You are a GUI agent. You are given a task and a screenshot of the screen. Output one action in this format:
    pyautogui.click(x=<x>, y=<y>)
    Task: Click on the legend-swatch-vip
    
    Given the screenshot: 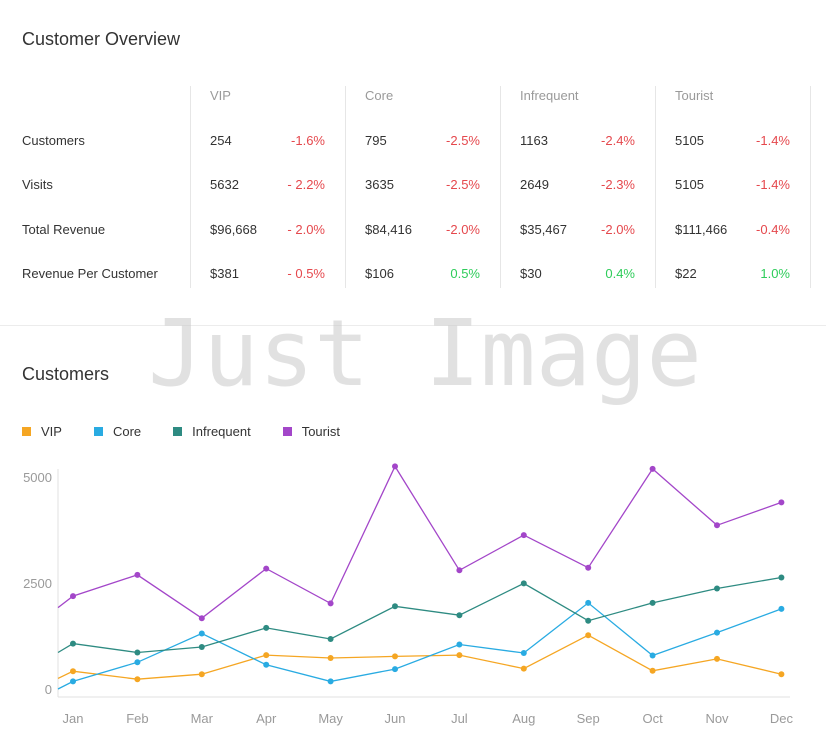 What is the action you would take?
    pyautogui.click(x=26, y=431)
    